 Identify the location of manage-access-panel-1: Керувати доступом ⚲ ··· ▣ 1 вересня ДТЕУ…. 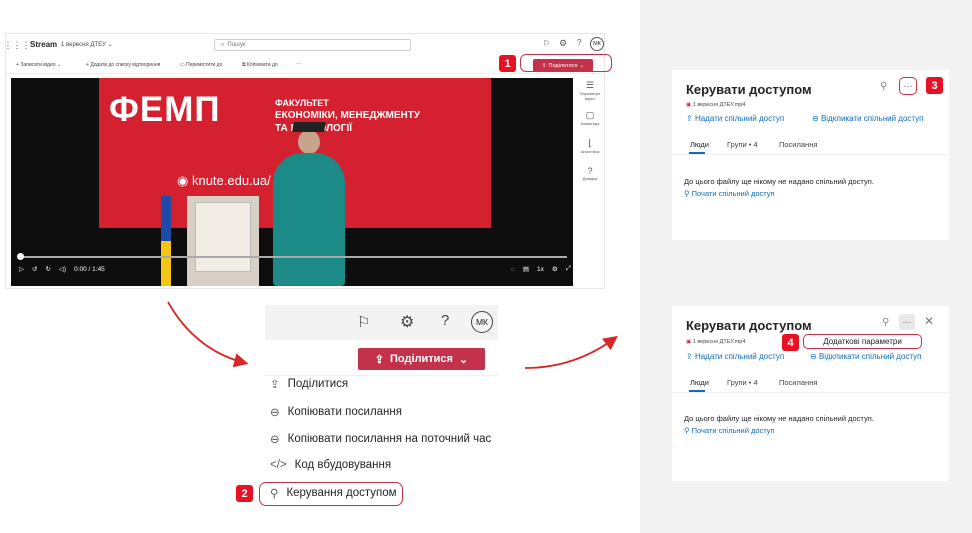
(810, 155).